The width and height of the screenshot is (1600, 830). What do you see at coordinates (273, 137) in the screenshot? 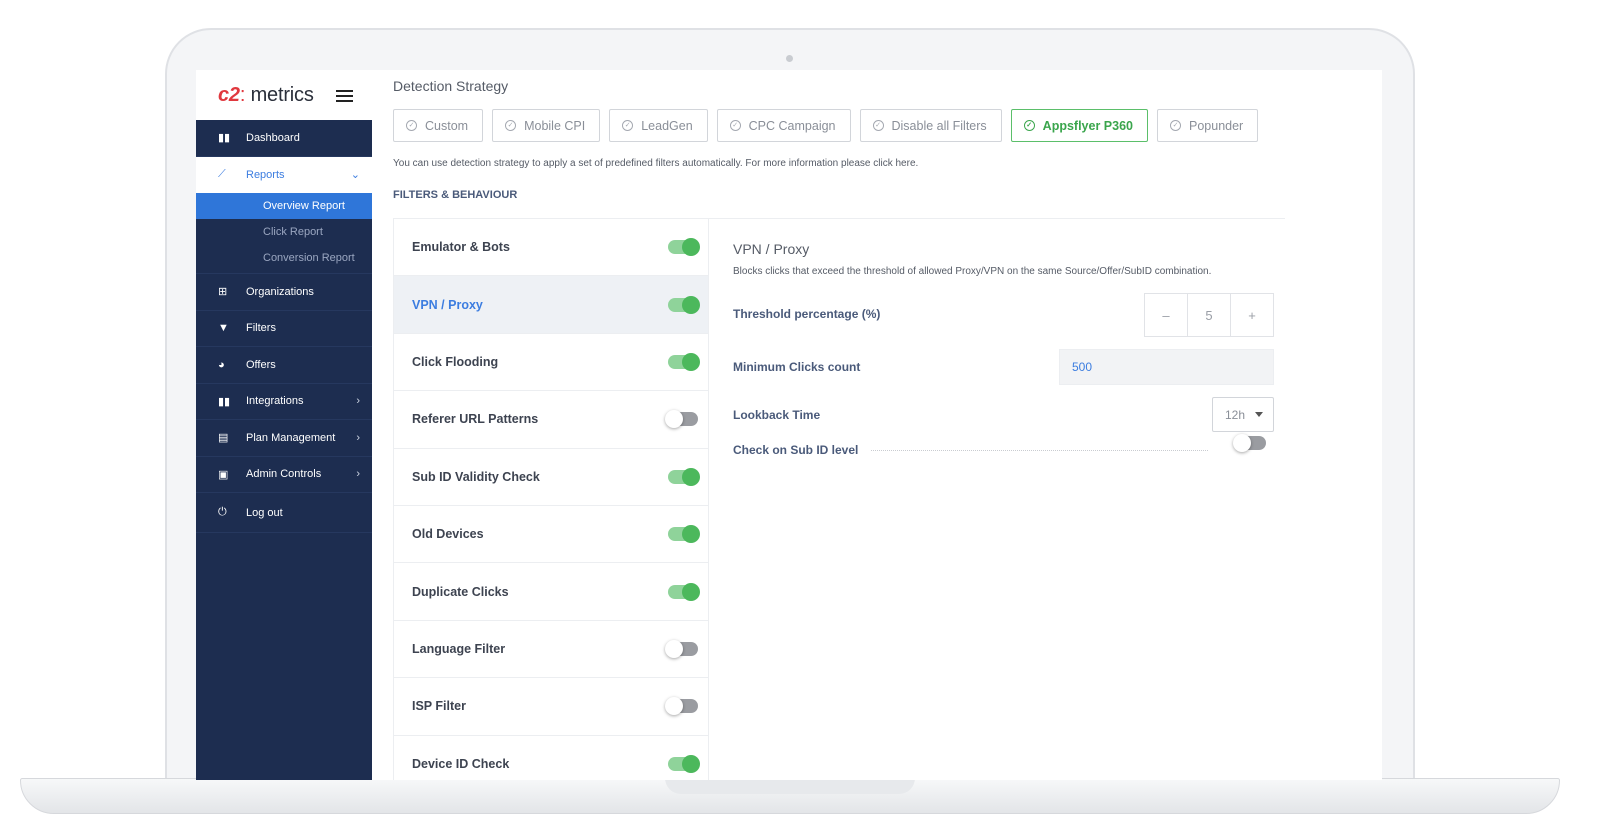
I see `sidebar-item-label: Dashboard` at bounding box center [273, 137].